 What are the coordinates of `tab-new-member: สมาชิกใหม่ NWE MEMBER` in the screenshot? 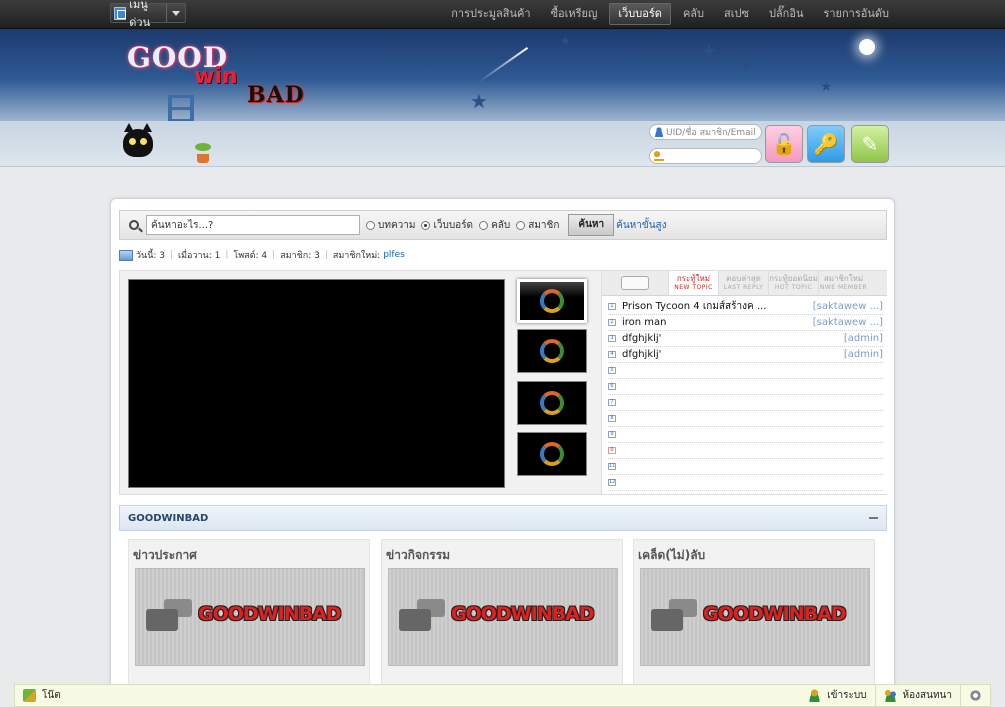 It's located at (843, 283).